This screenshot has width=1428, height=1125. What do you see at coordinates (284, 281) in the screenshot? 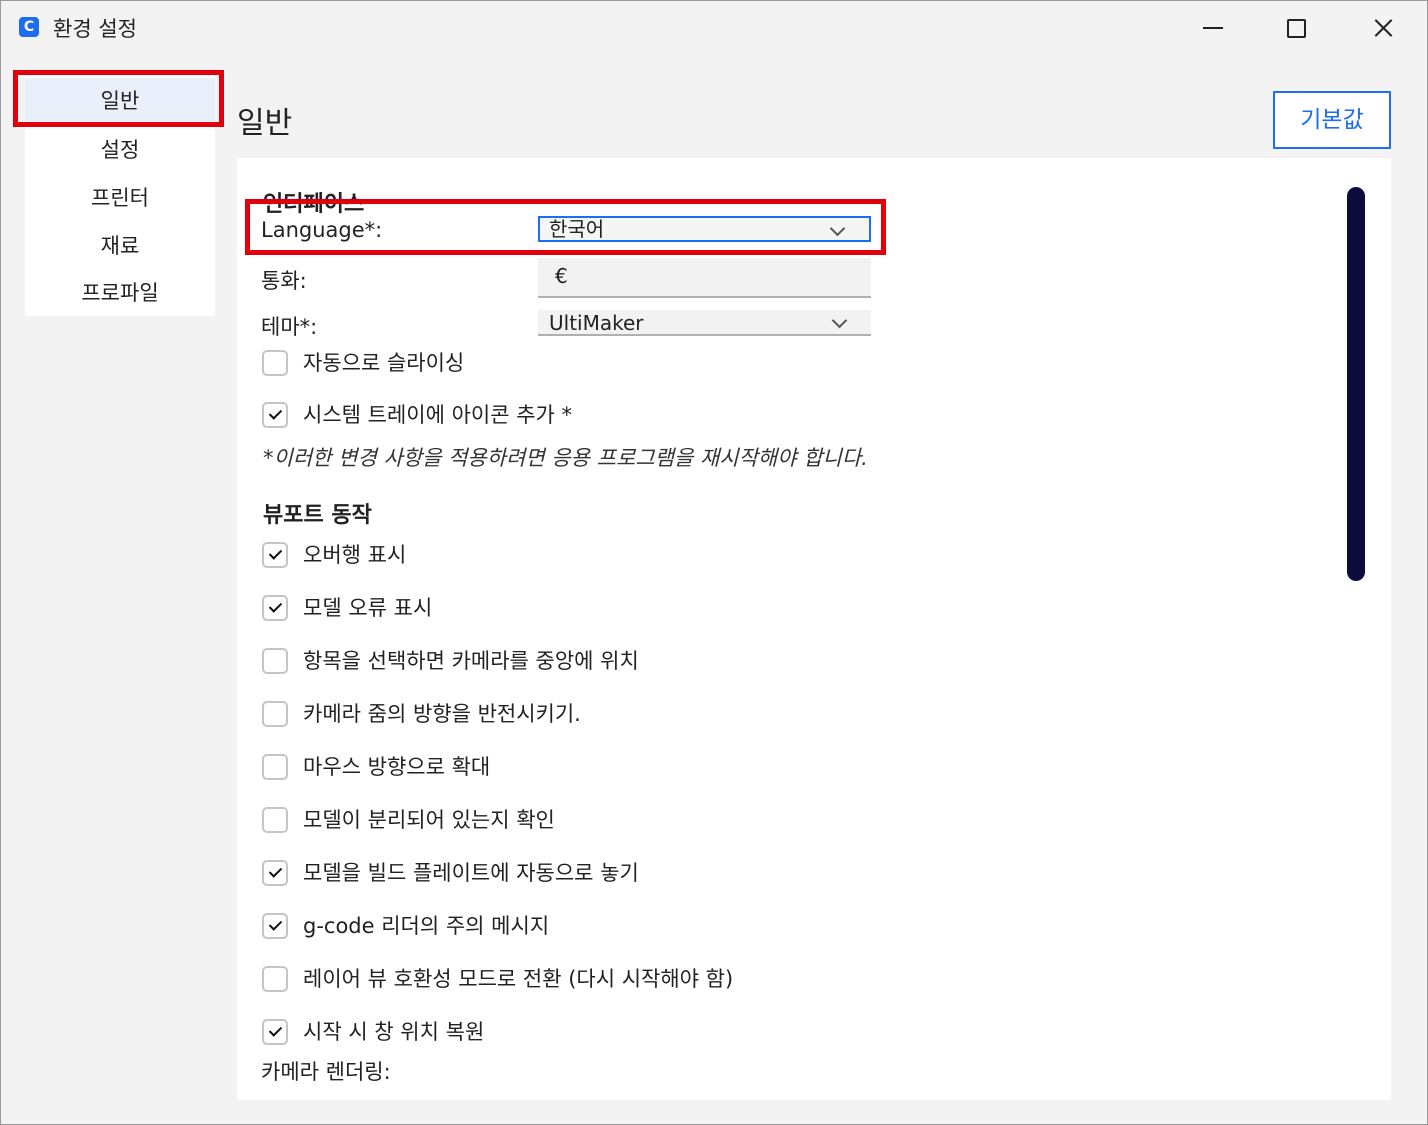
I see `currency-label: 통화:` at bounding box center [284, 281].